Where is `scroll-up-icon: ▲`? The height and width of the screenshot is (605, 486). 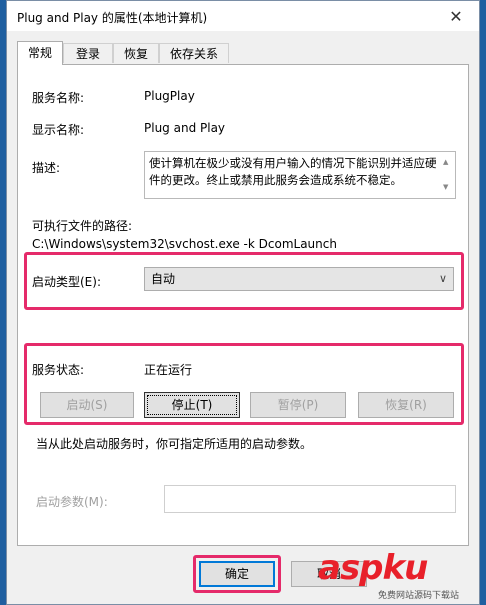
scroll-up-icon: ▲ is located at coordinates (445, 162).